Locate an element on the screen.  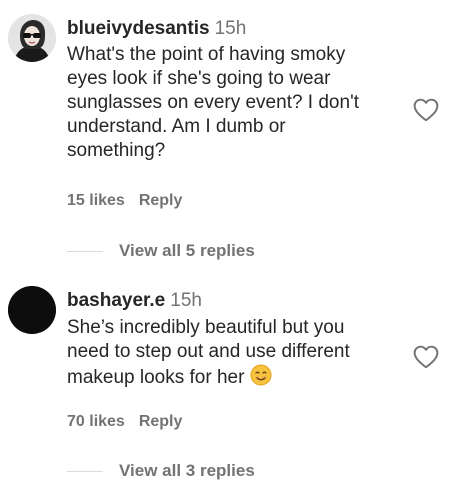
user-photo-avatar-icon is located at coordinates (32, 38).